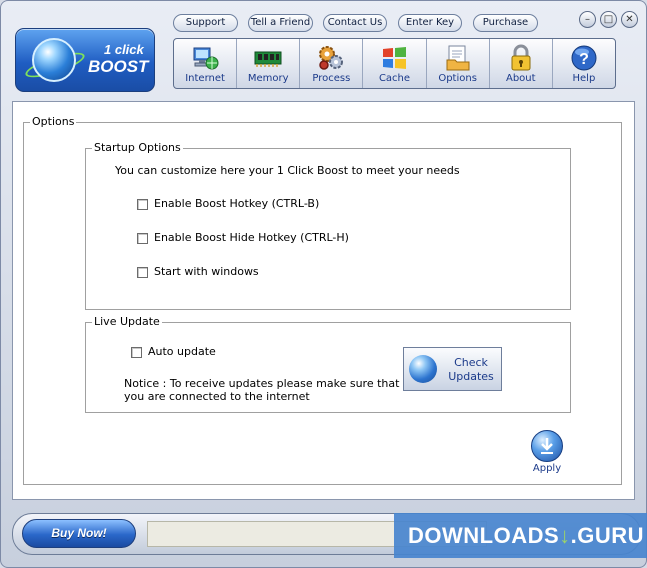  Describe the element at coordinates (565, 535) in the screenshot. I see `watermark-arrow-icon: ↓` at that location.